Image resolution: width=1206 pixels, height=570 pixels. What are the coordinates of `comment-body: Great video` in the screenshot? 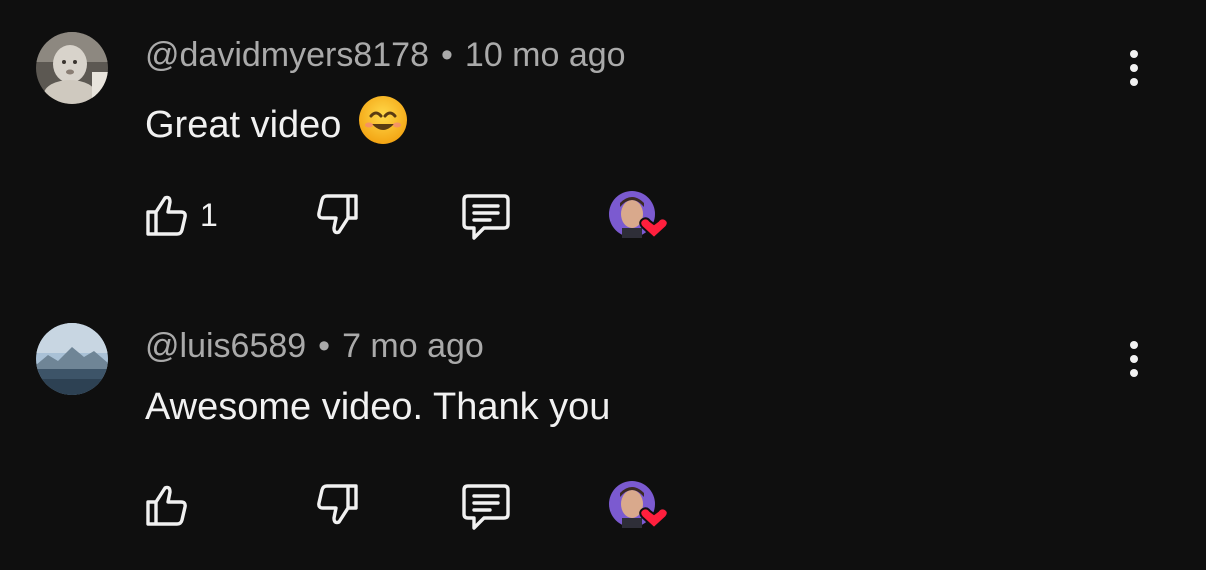 It's located at (243, 124).